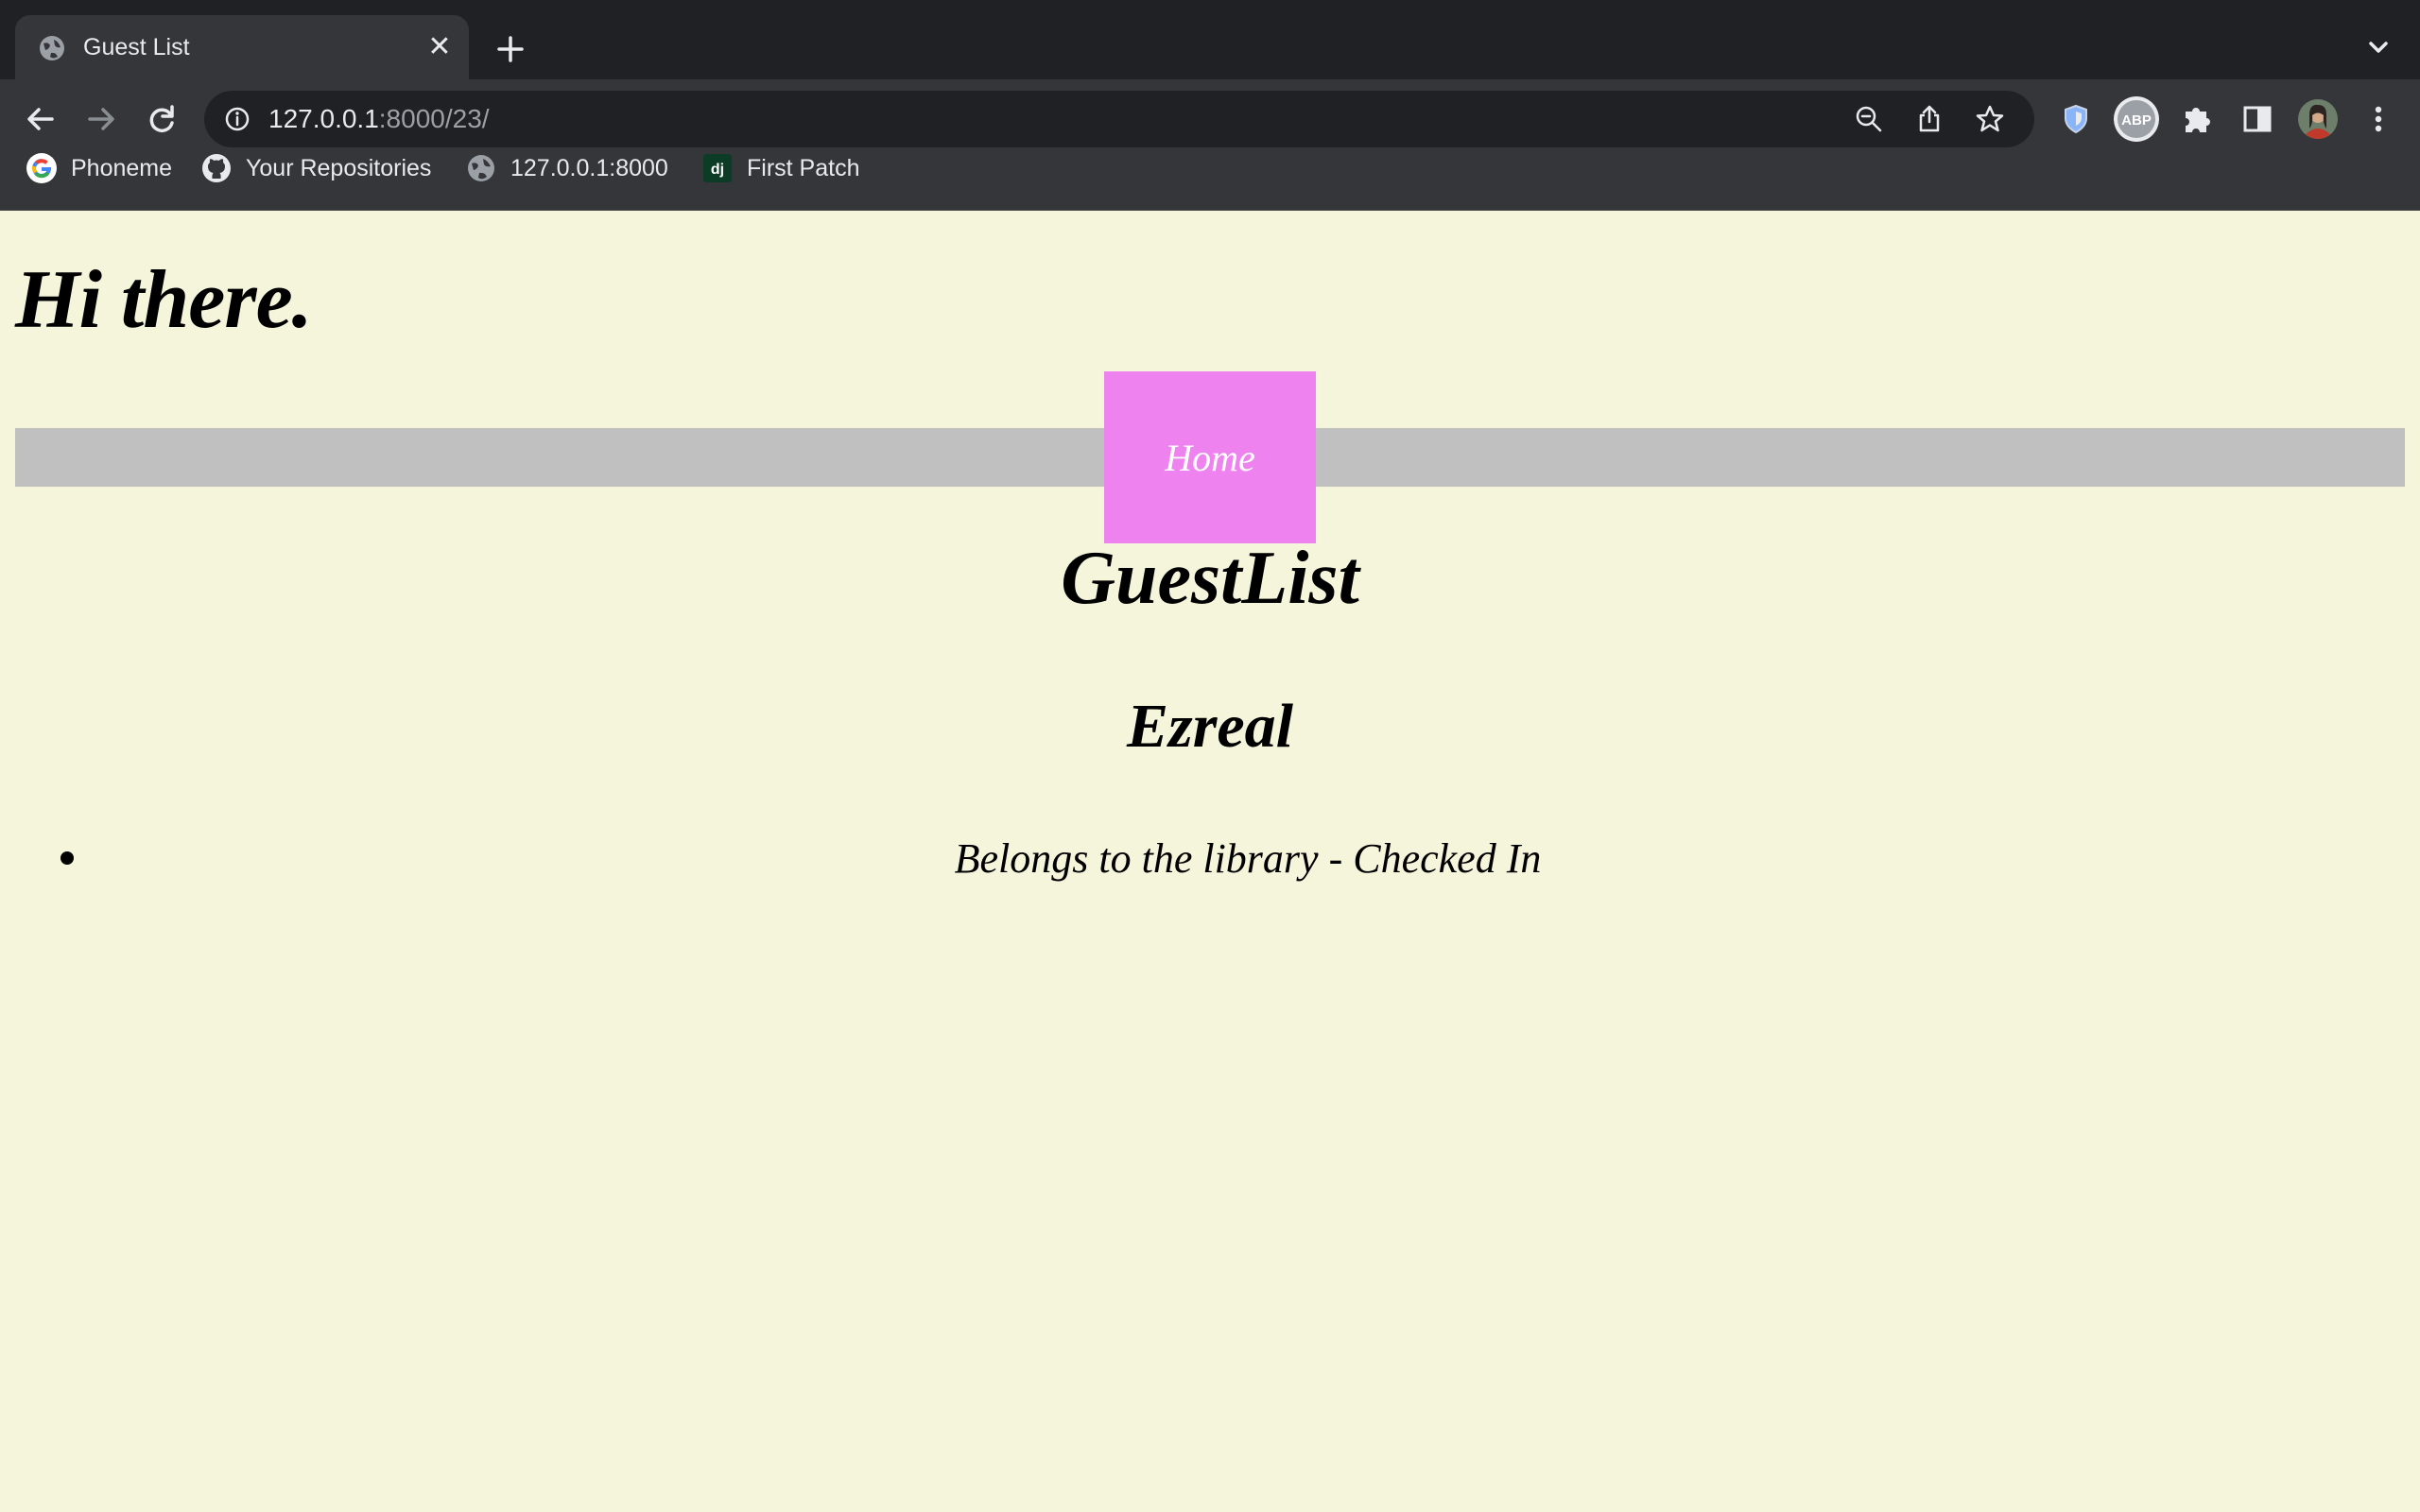 This screenshot has height=1512, width=2420. I want to click on close-tab-icon: ✕, so click(440, 47).